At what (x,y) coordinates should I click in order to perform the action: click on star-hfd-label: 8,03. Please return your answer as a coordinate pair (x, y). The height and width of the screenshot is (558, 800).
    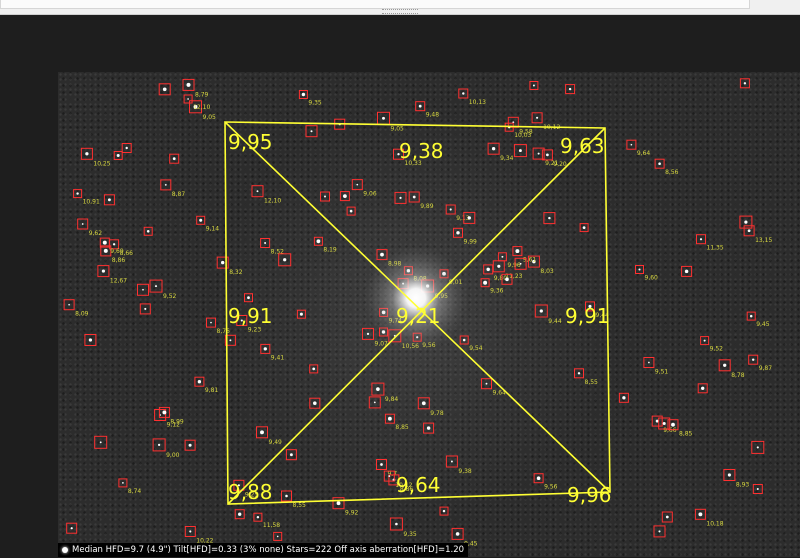
    Looking at the image, I should click on (547, 271).